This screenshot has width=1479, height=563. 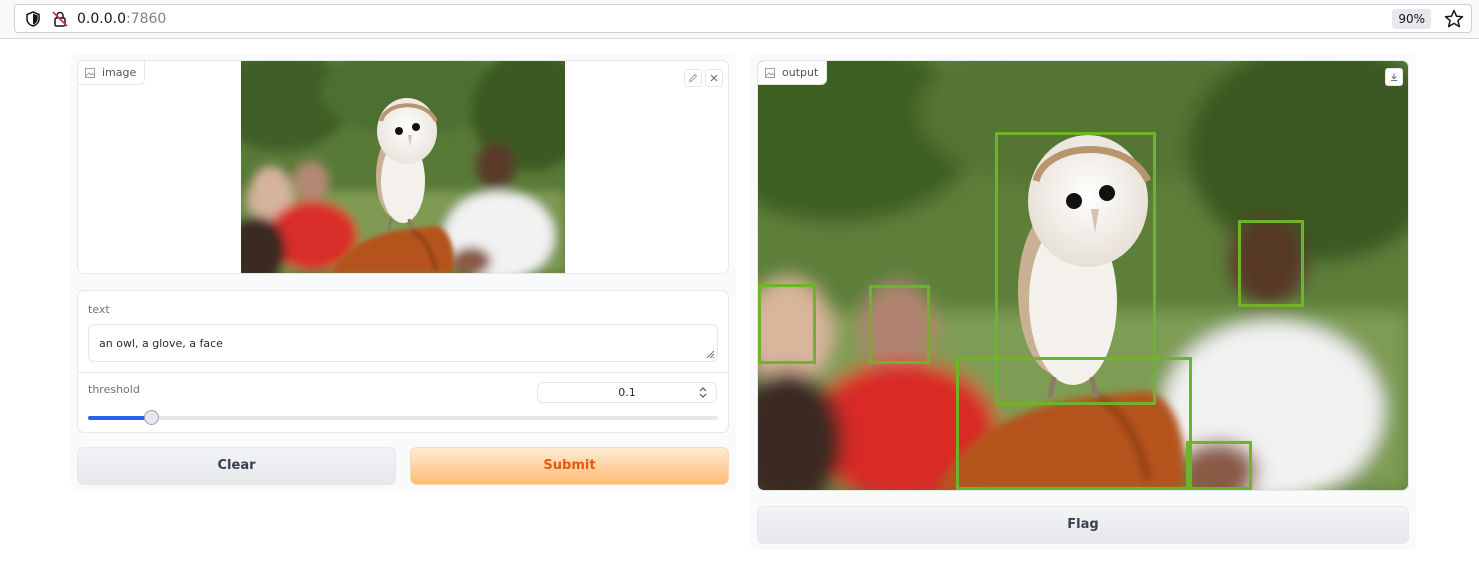 What do you see at coordinates (403, 372) in the screenshot?
I see `divider` at bounding box center [403, 372].